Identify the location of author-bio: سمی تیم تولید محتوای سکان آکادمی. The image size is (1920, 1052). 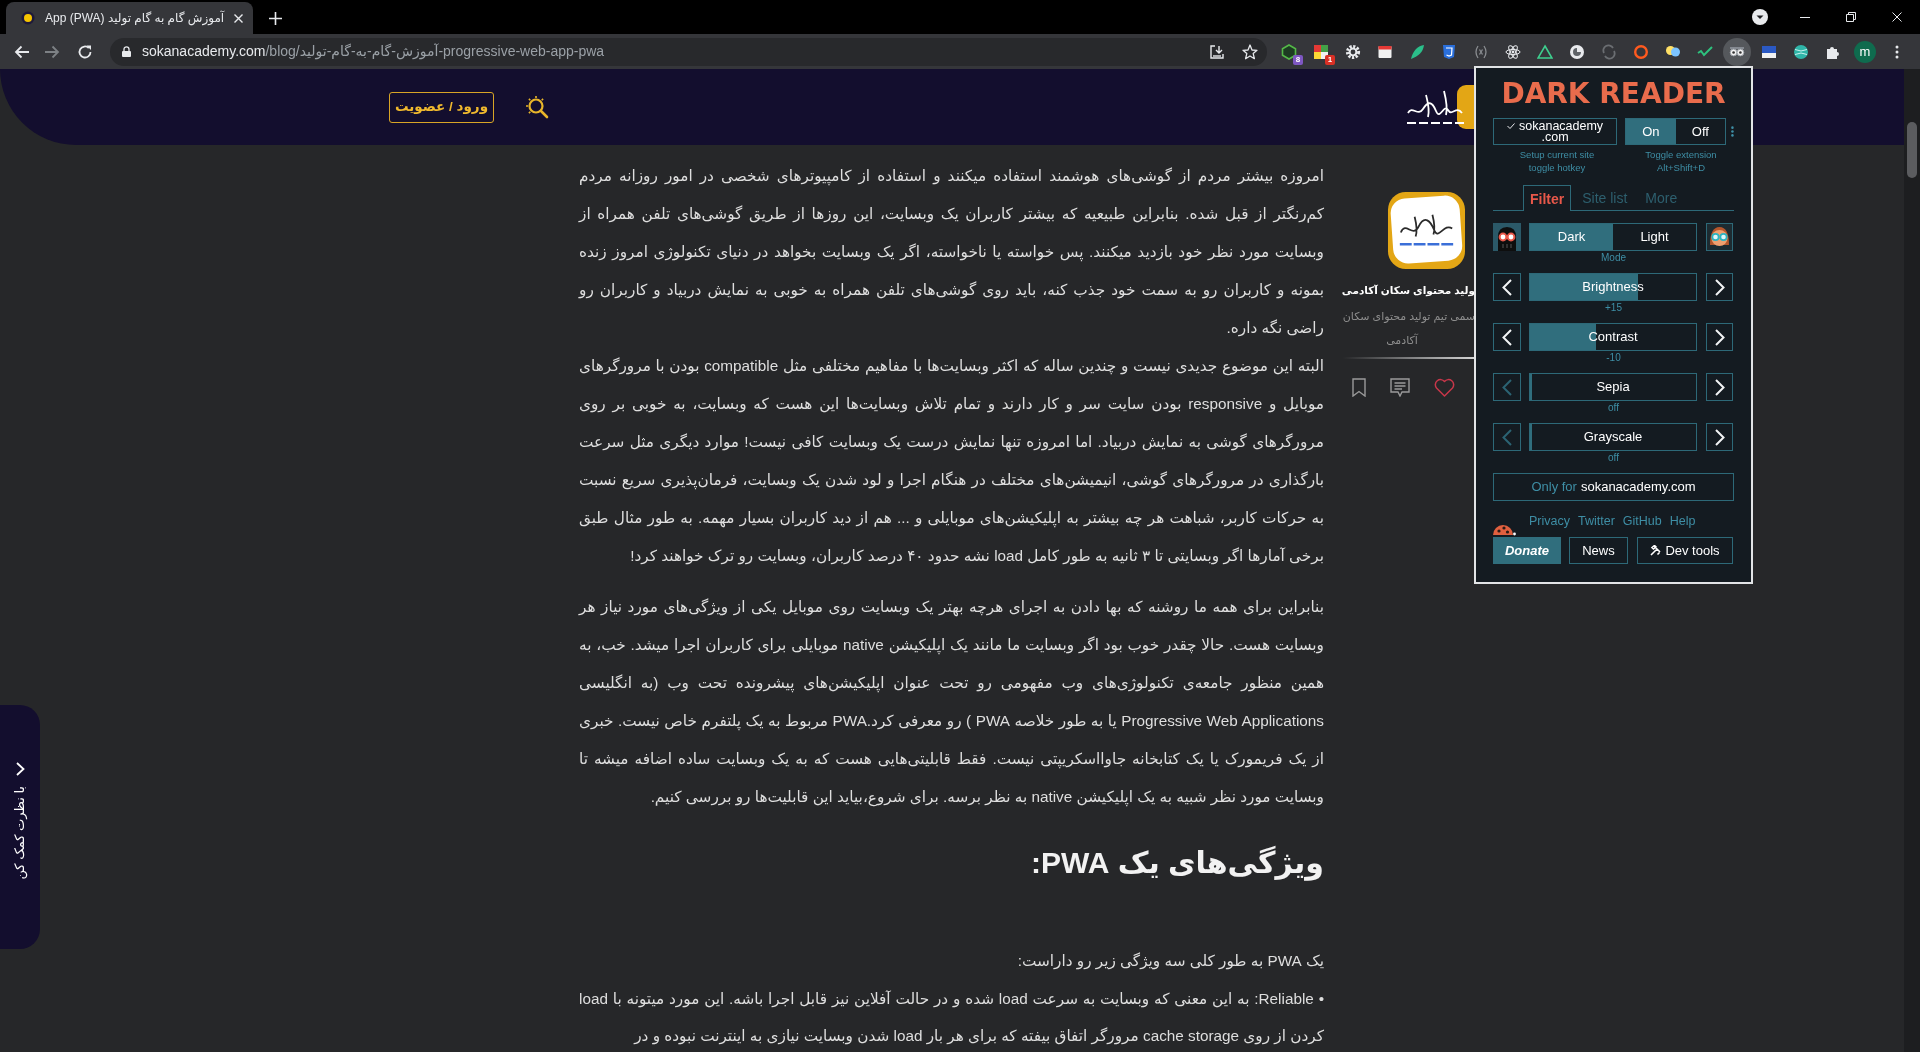
(1408, 328).